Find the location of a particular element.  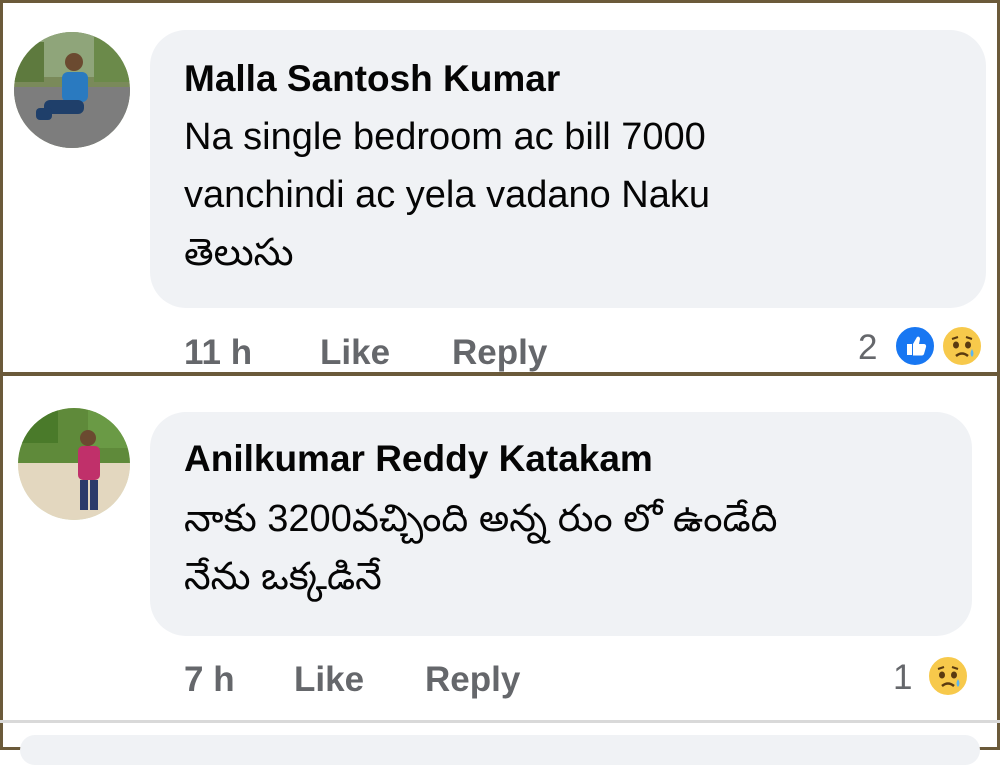

comment-text-line: నేను ఒక్కడినే is located at coordinates (283, 577).